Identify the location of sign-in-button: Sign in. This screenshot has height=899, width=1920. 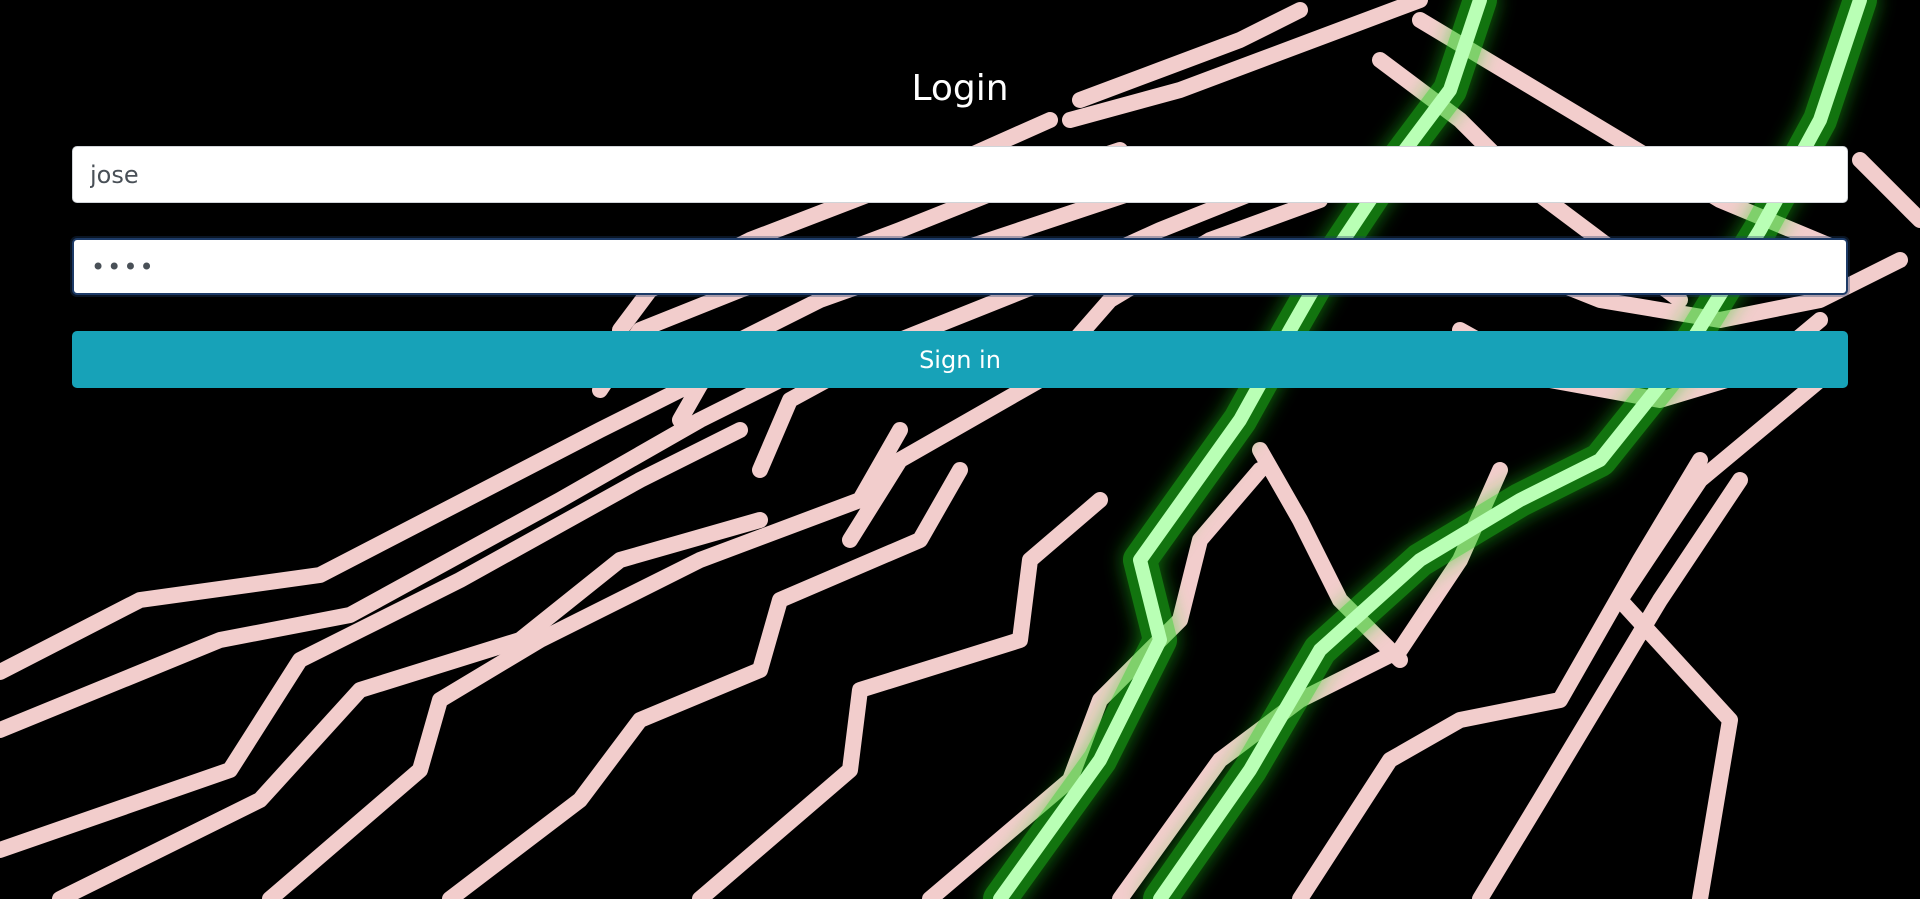
(960, 359).